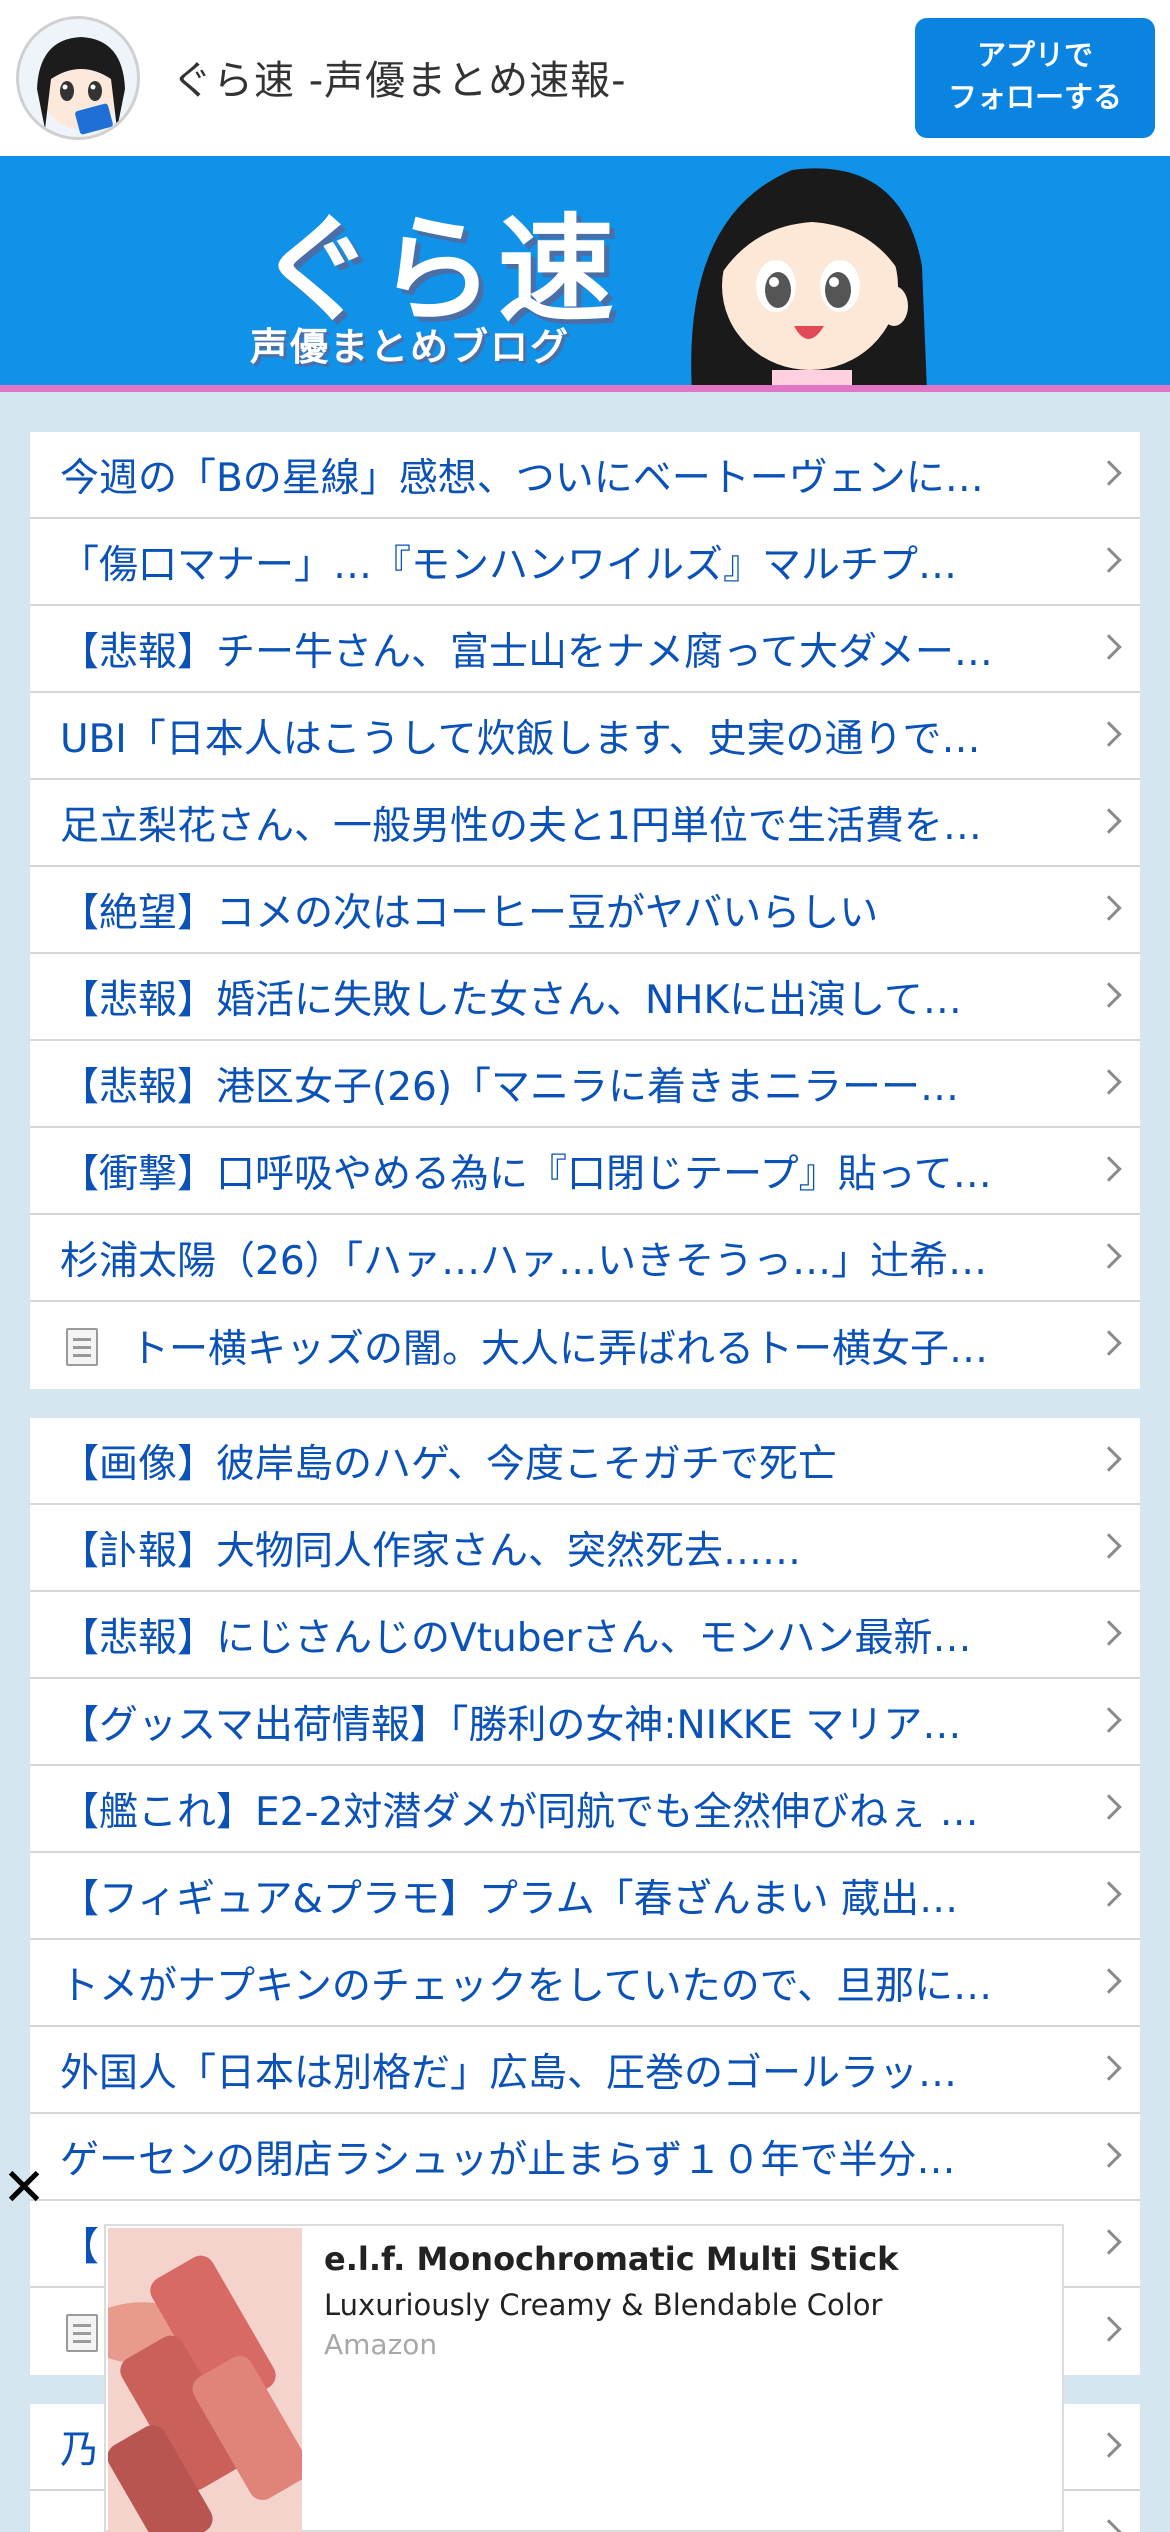 The height and width of the screenshot is (2532, 1170). What do you see at coordinates (410, 347) in the screenshot?
I see `banner-logo-subtitle: 声優まとめブログ` at bounding box center [410, 347].